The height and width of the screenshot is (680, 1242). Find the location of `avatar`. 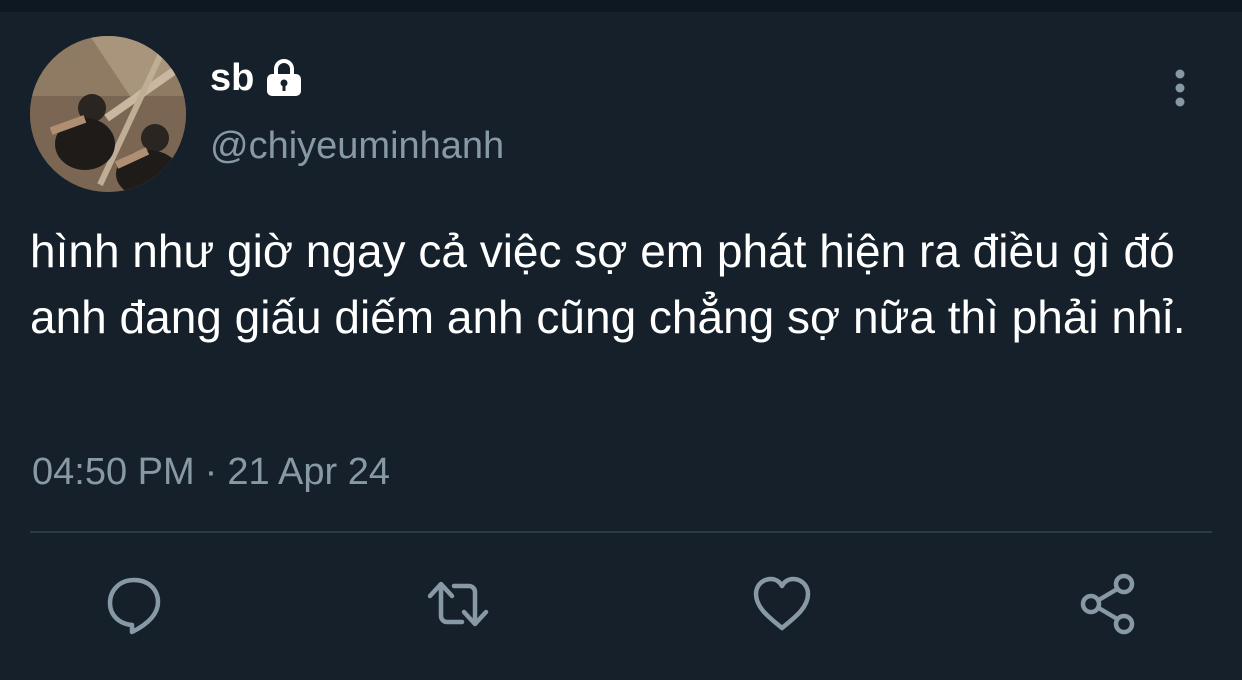

avatar is located at coordinates (108, 114).